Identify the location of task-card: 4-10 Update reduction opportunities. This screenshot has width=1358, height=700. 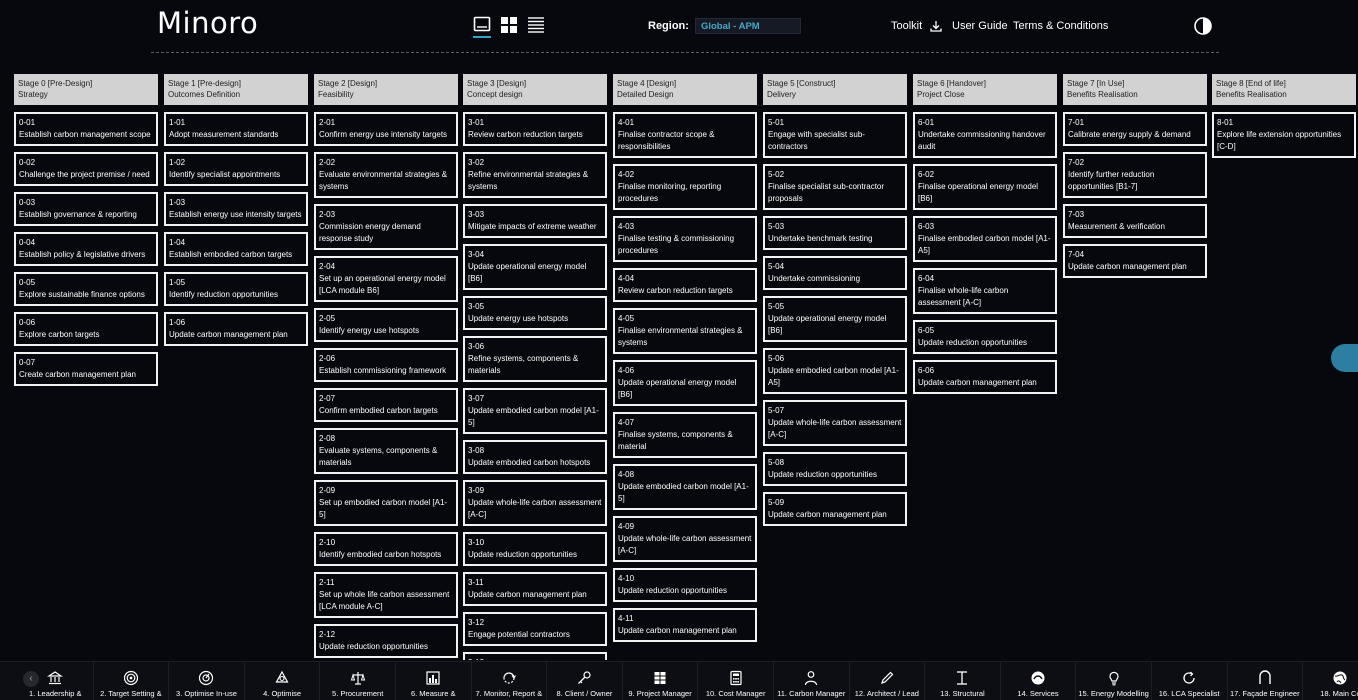
(685, 585).